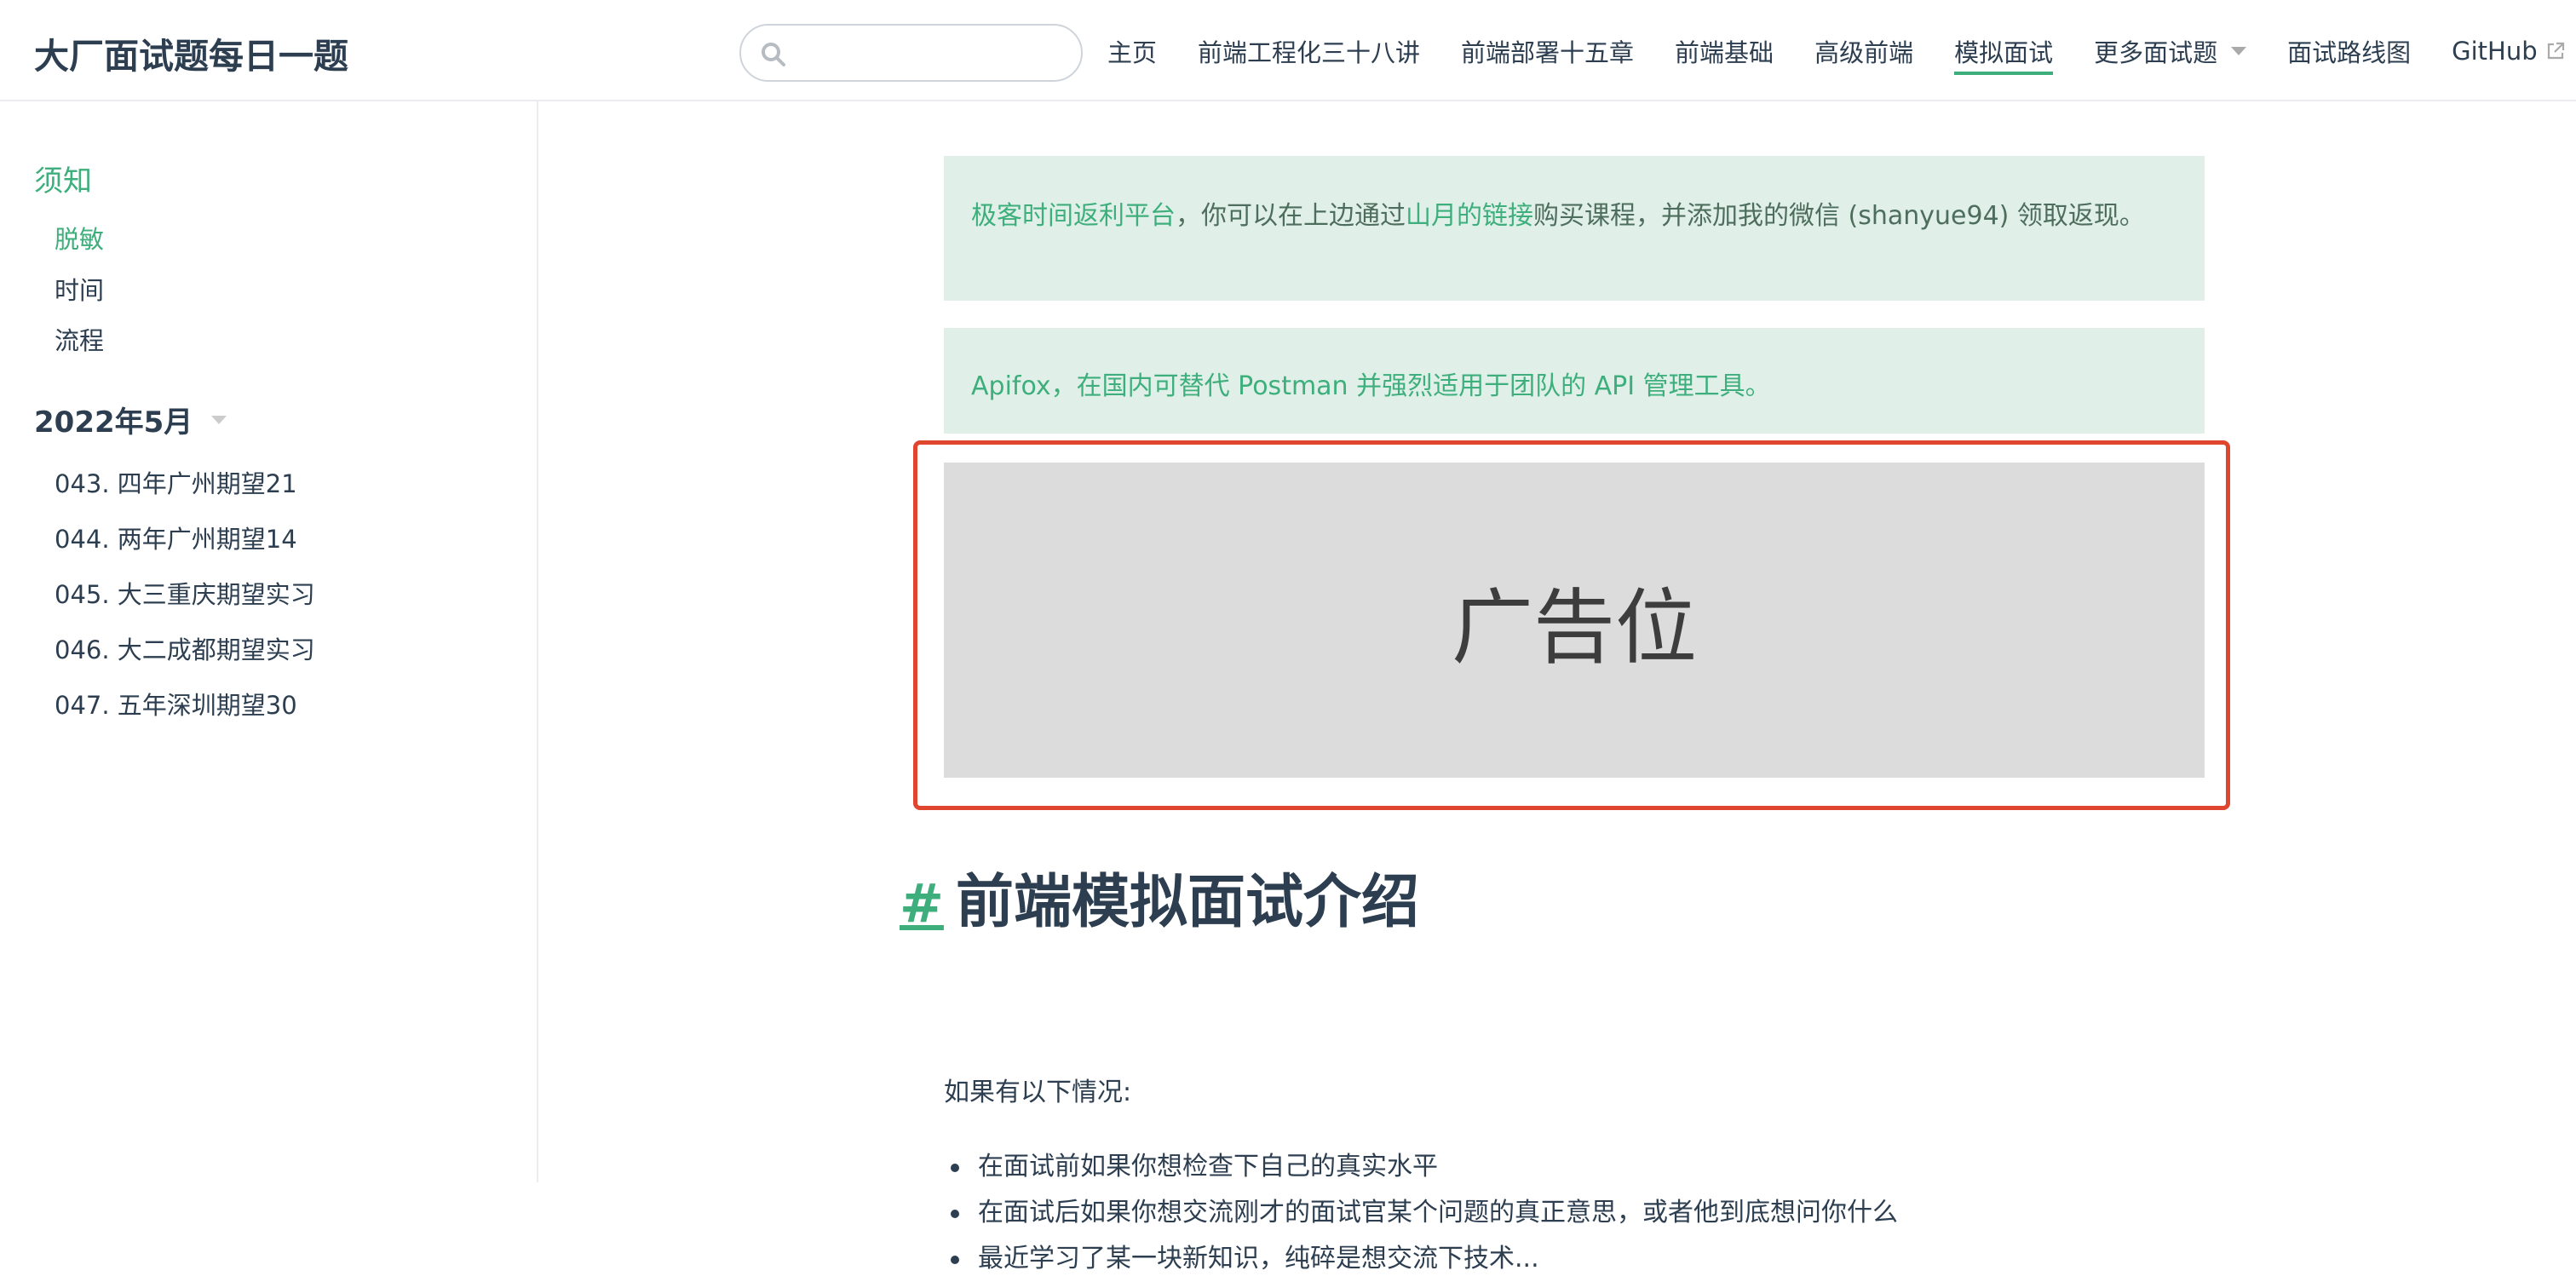  I want to click on nav-home: 主页, so click(1132, 51).